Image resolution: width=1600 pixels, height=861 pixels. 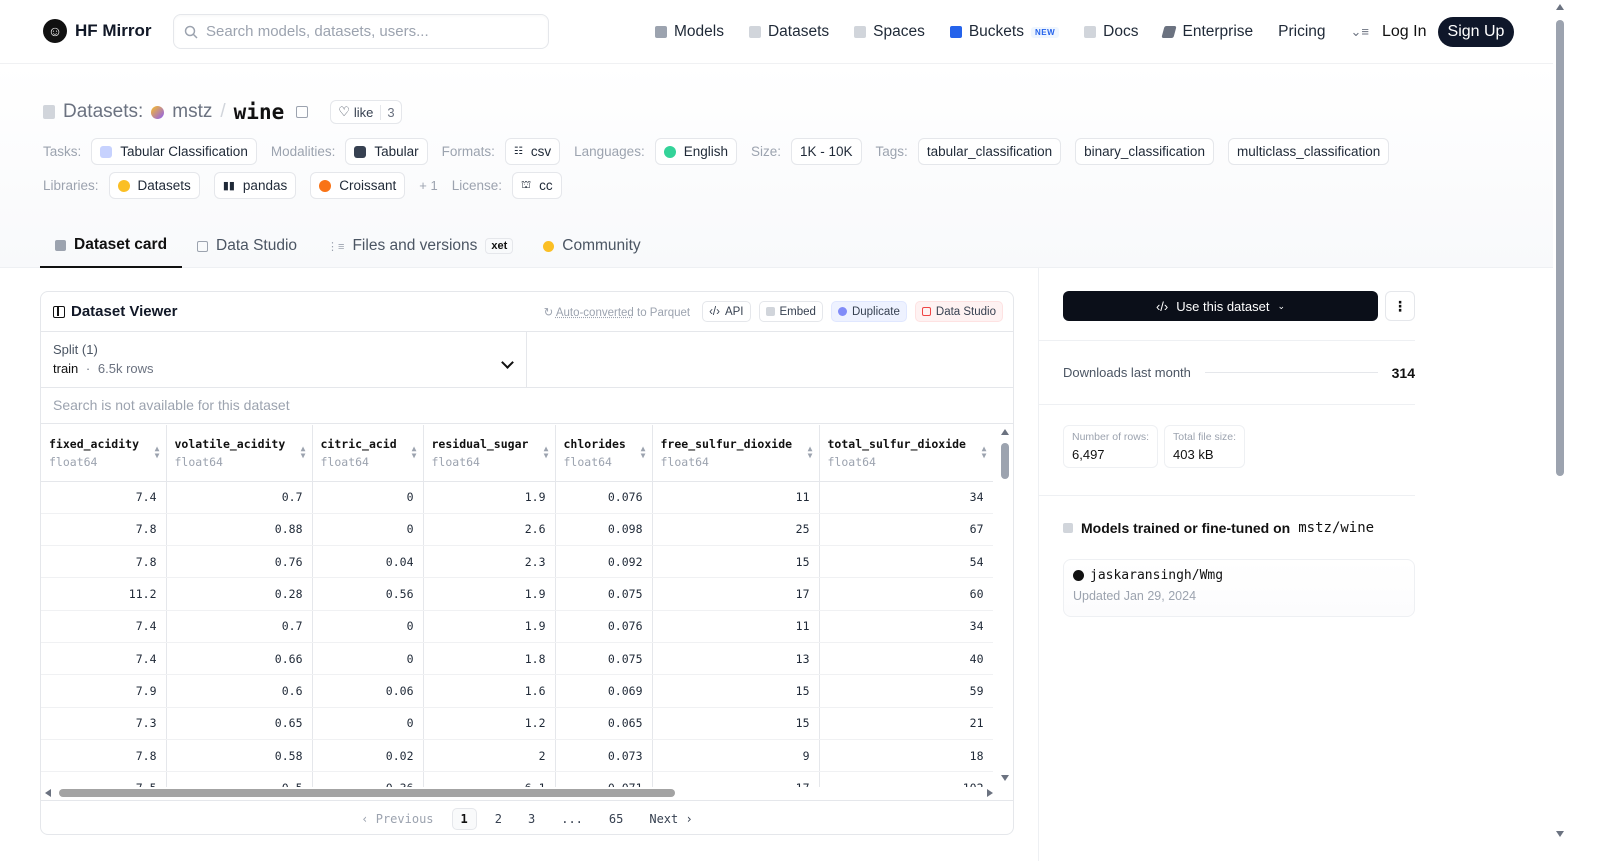 I want to click on tag-language: English, so click(x=695, y=151).